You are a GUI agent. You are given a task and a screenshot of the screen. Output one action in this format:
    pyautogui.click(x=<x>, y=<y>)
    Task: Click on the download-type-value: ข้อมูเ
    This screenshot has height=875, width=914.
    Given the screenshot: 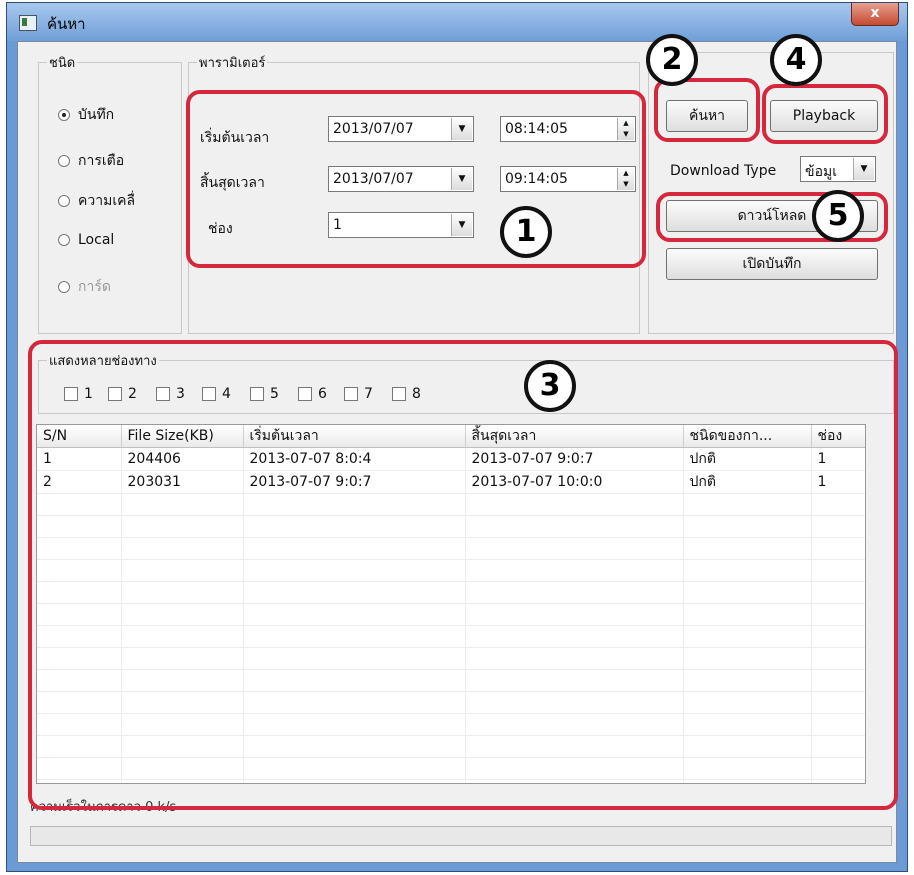 What is the action you would take?
    pyautogui.click(x=821, y=172)
    